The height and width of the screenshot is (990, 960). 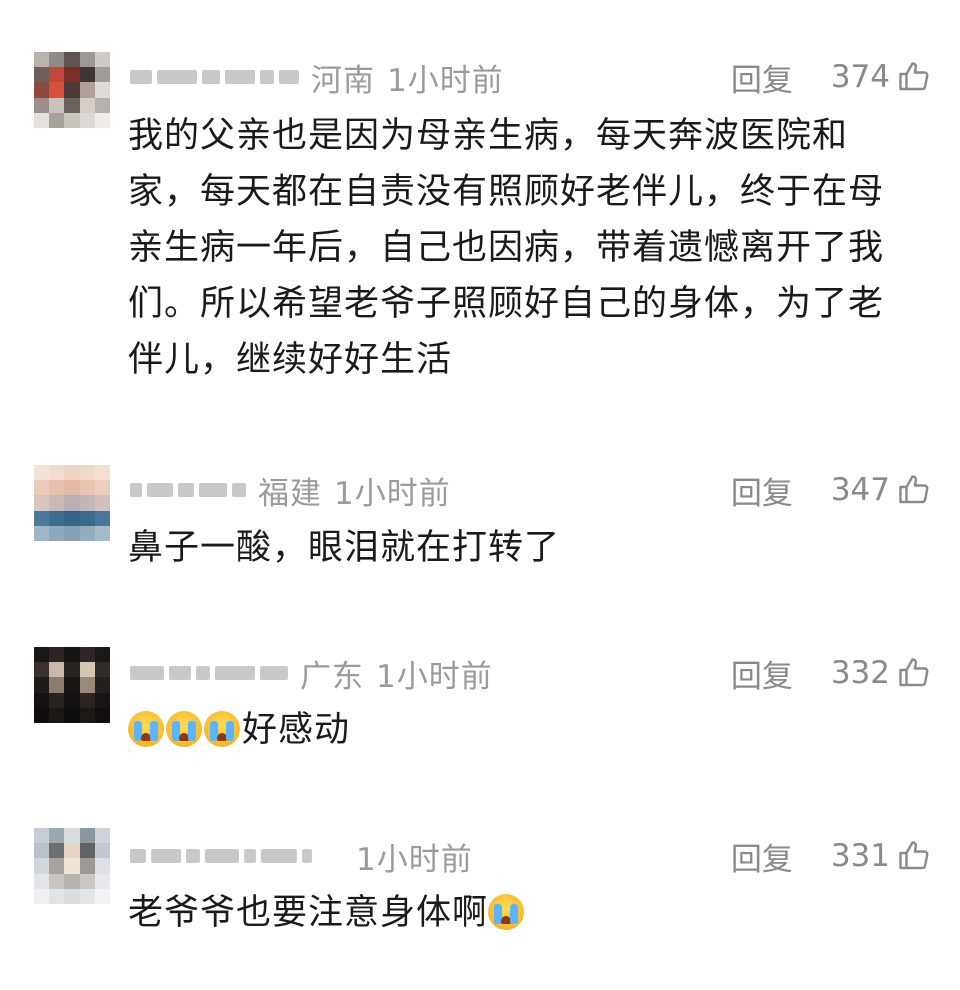 I want to click on comment-meta: 福建 1小时前, so click(x=290, y=490).